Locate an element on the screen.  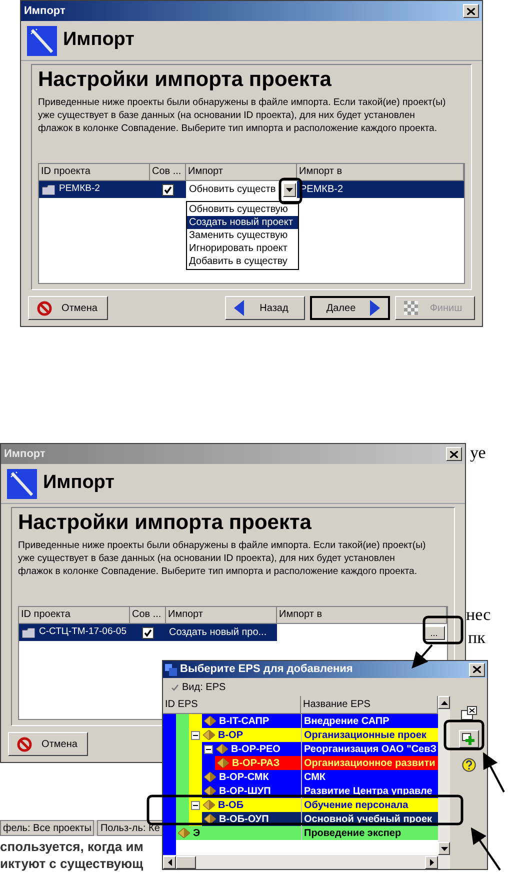
down-arrow-icon is located at coordinates (444, 848).